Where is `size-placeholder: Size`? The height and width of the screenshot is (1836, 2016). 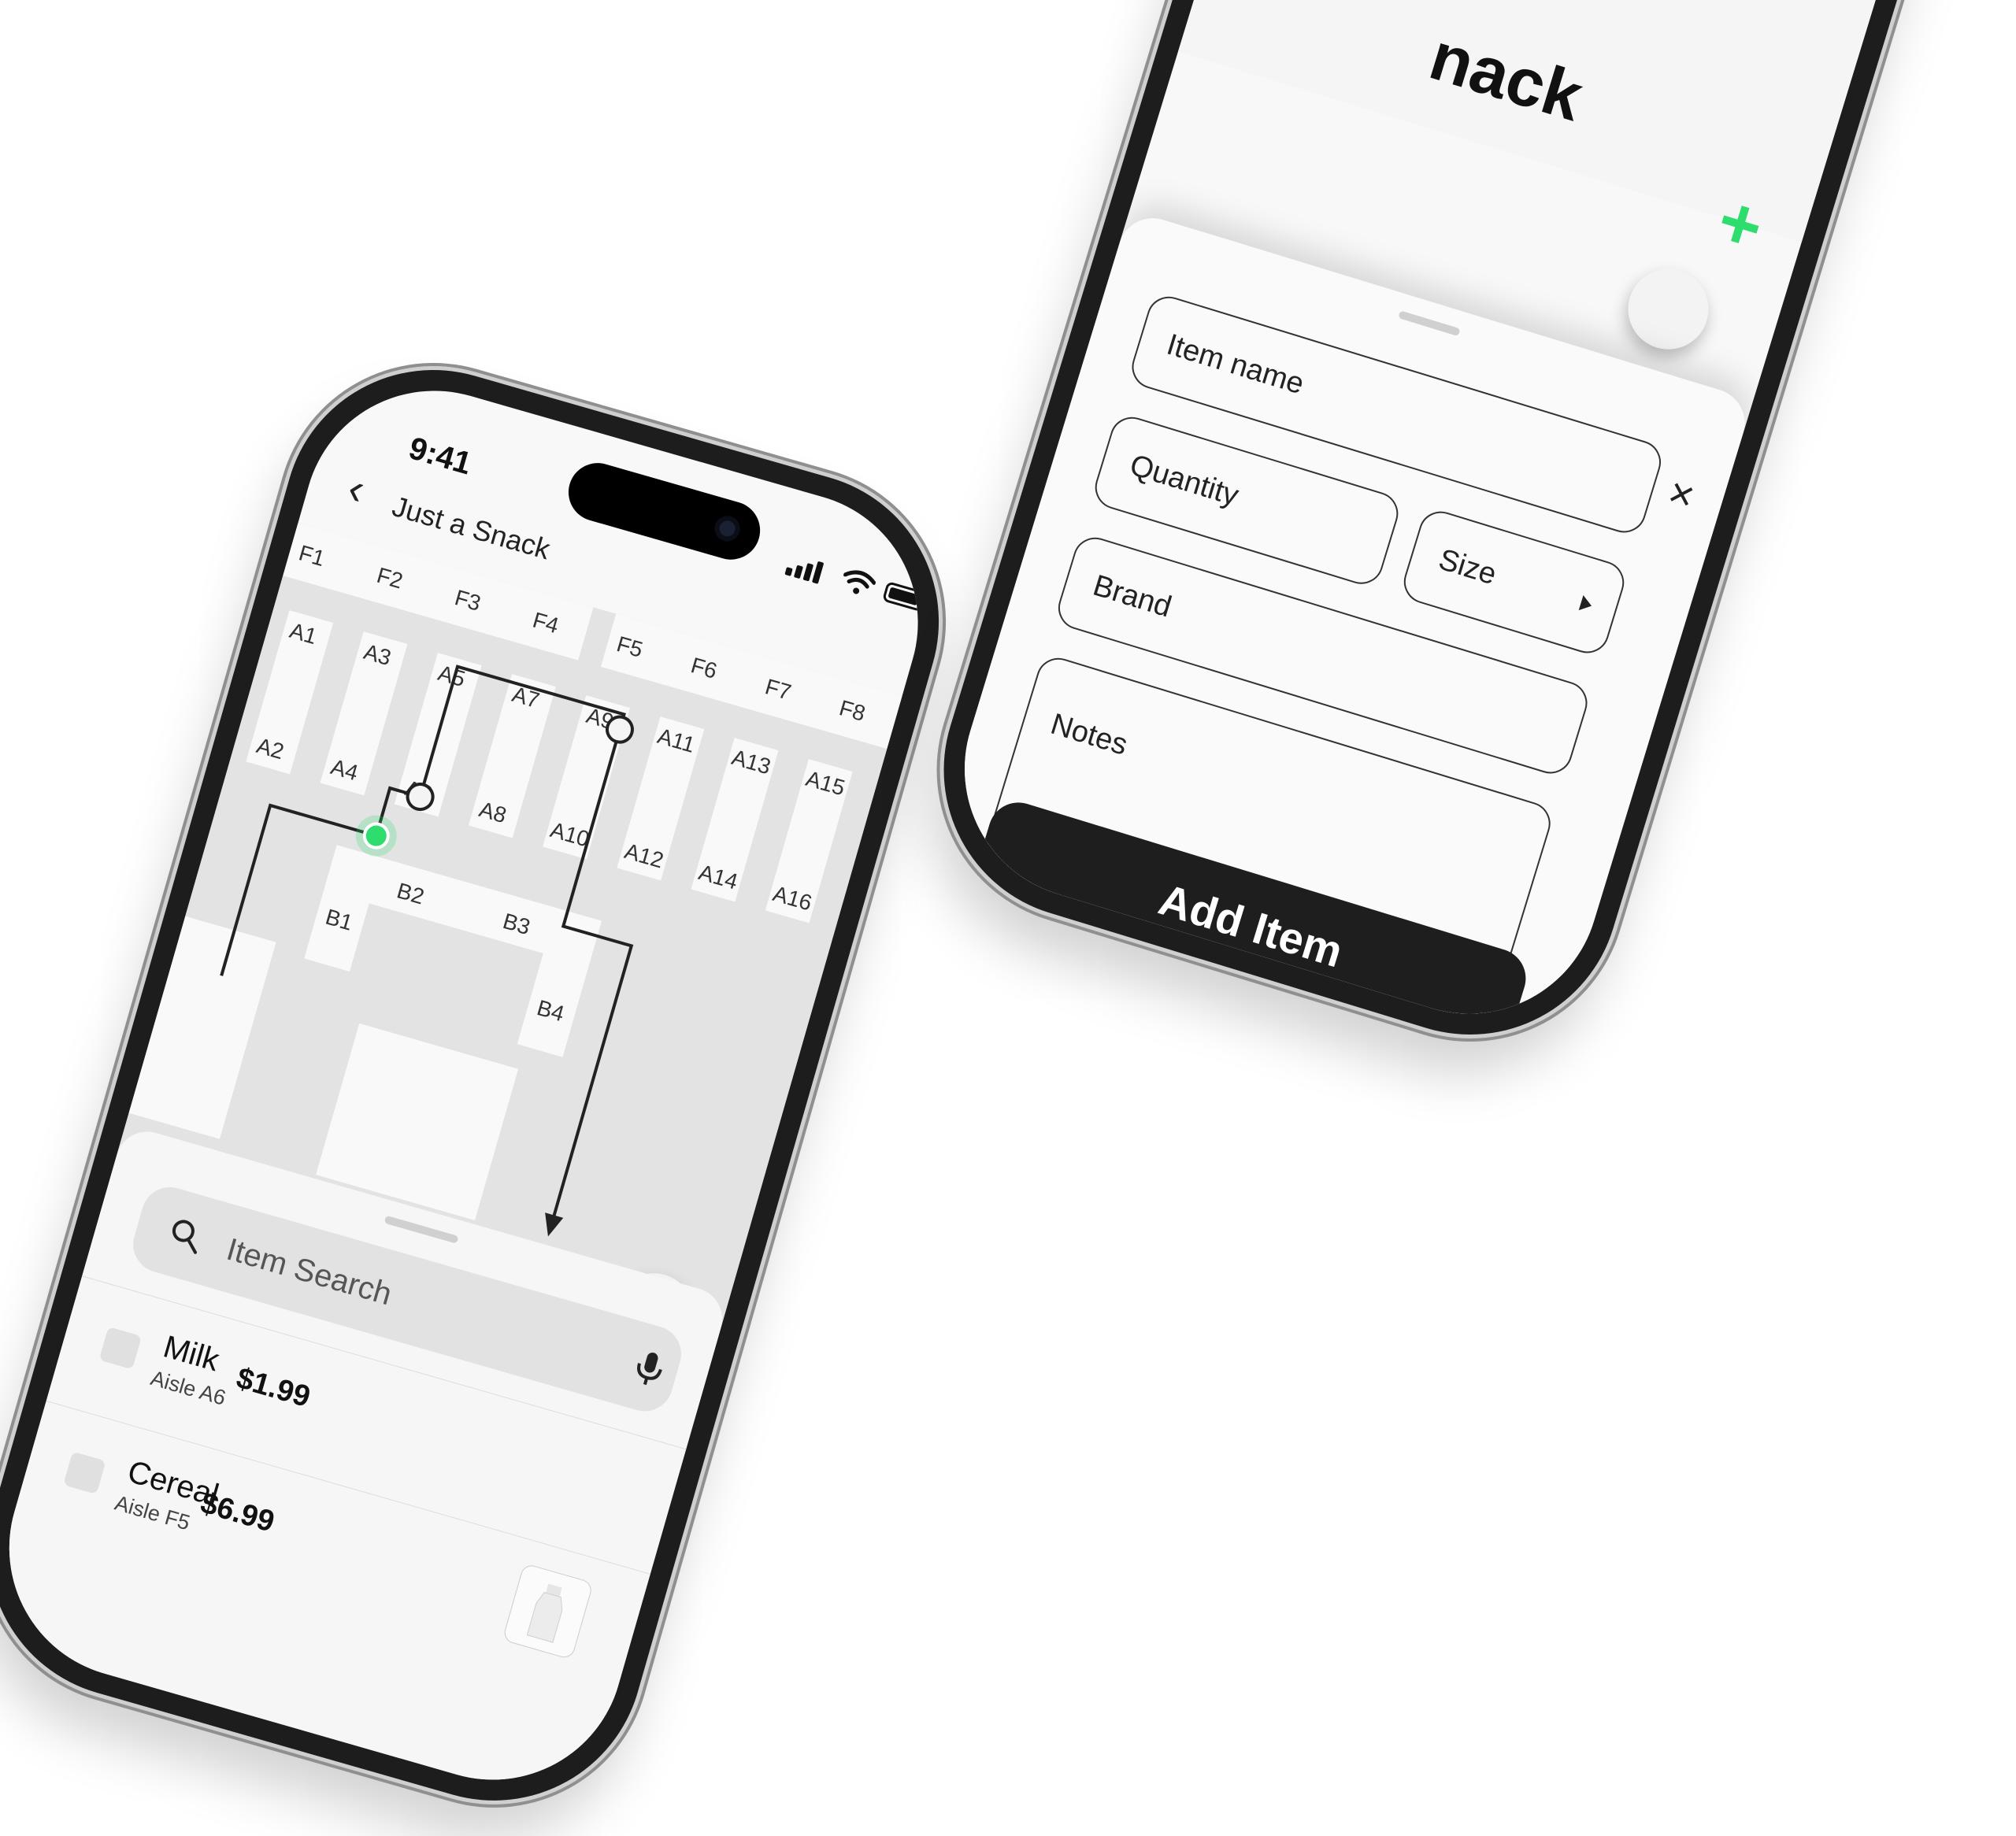 size-placeholder: Size is located at coordinates (1467, 567).